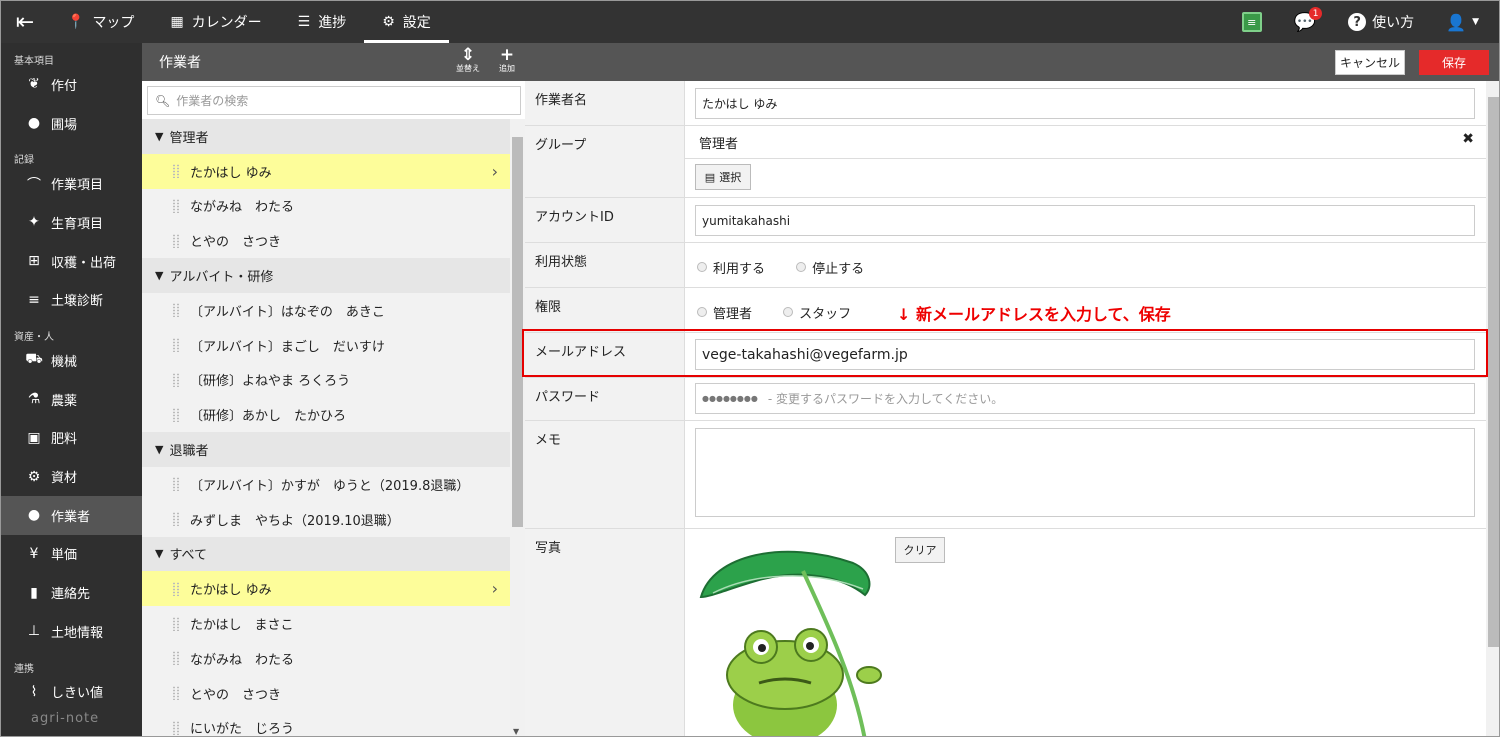  Describe the element at coordinates (71, 299) in the screenshot. I see `sidebar-item: ≡ 土壌診断` at that location.